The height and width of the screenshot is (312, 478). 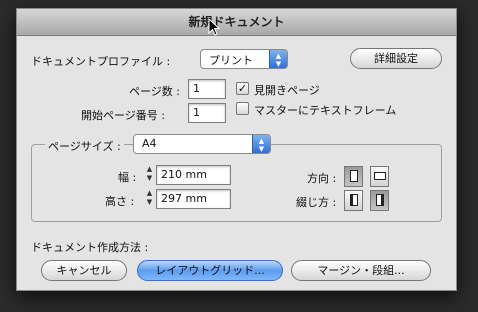 What do you see at coordinates (101, 61) in the screenshot?
I see `document-profile-label: ドキュメントプロファイル :` at bounding box center [101, 61].